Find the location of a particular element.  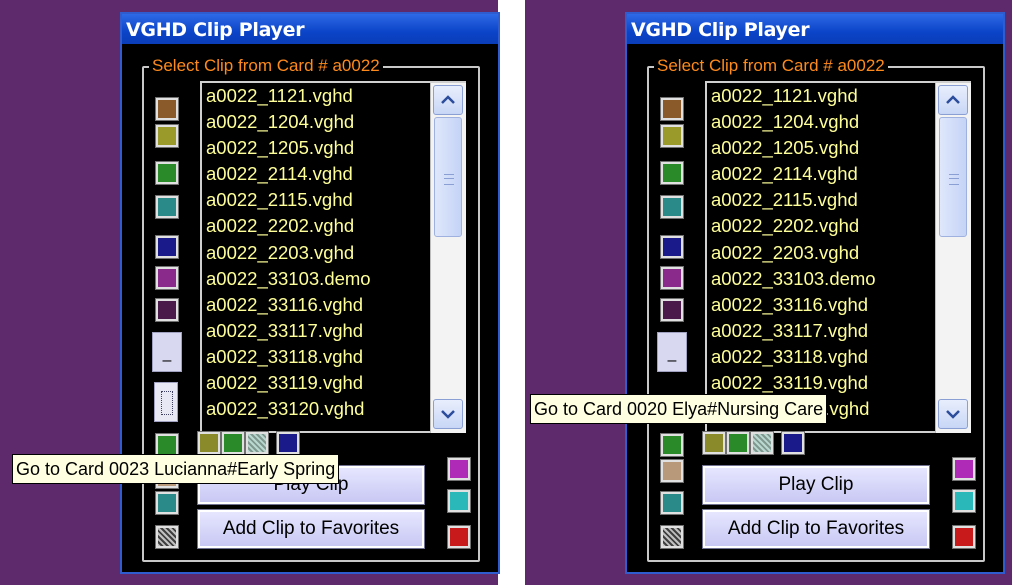

tooltip: Go to Card 0020 Elya#Nursing Care is located at coordinates (679, 409).